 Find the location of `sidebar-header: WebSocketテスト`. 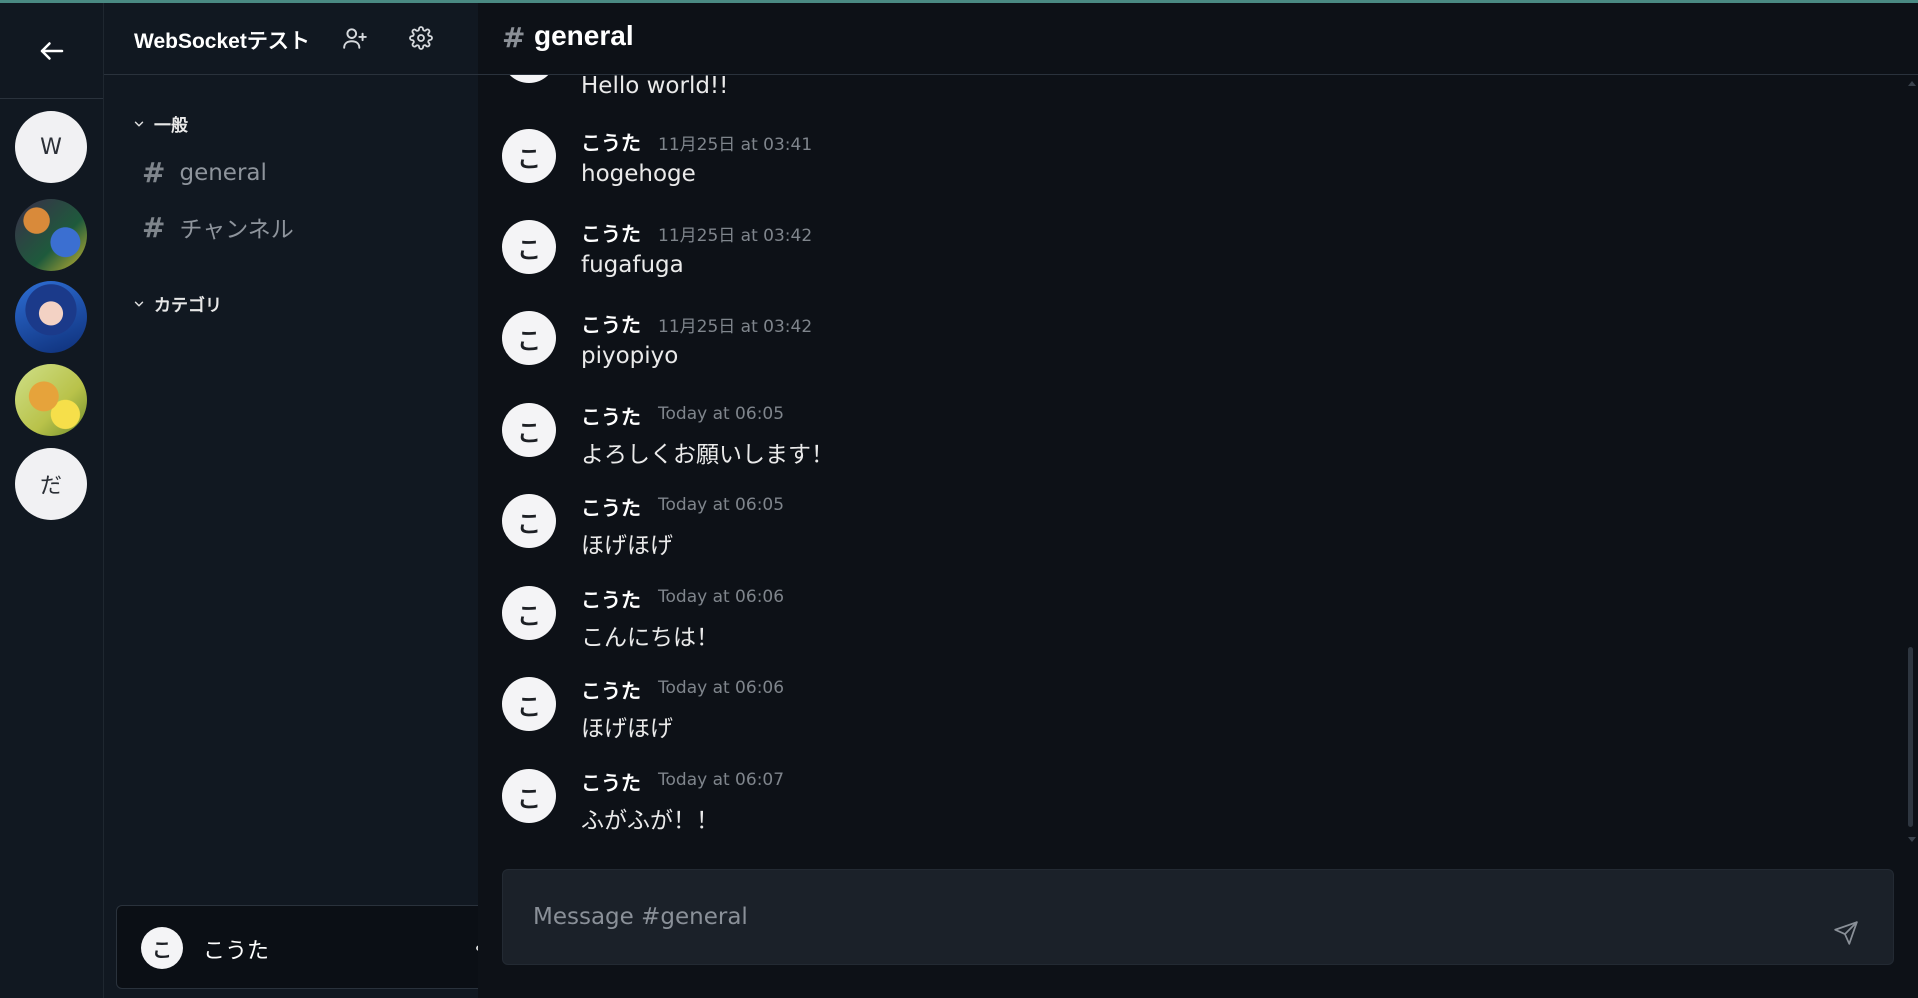

sidebar-header: WebSocketテスト is located at coordinates (291, 39).